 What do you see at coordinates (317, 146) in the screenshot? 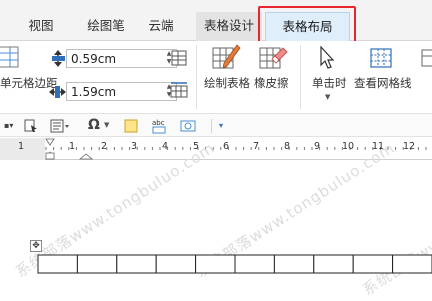
I see `ruler-number: 9` at bounding box center [317, 146].